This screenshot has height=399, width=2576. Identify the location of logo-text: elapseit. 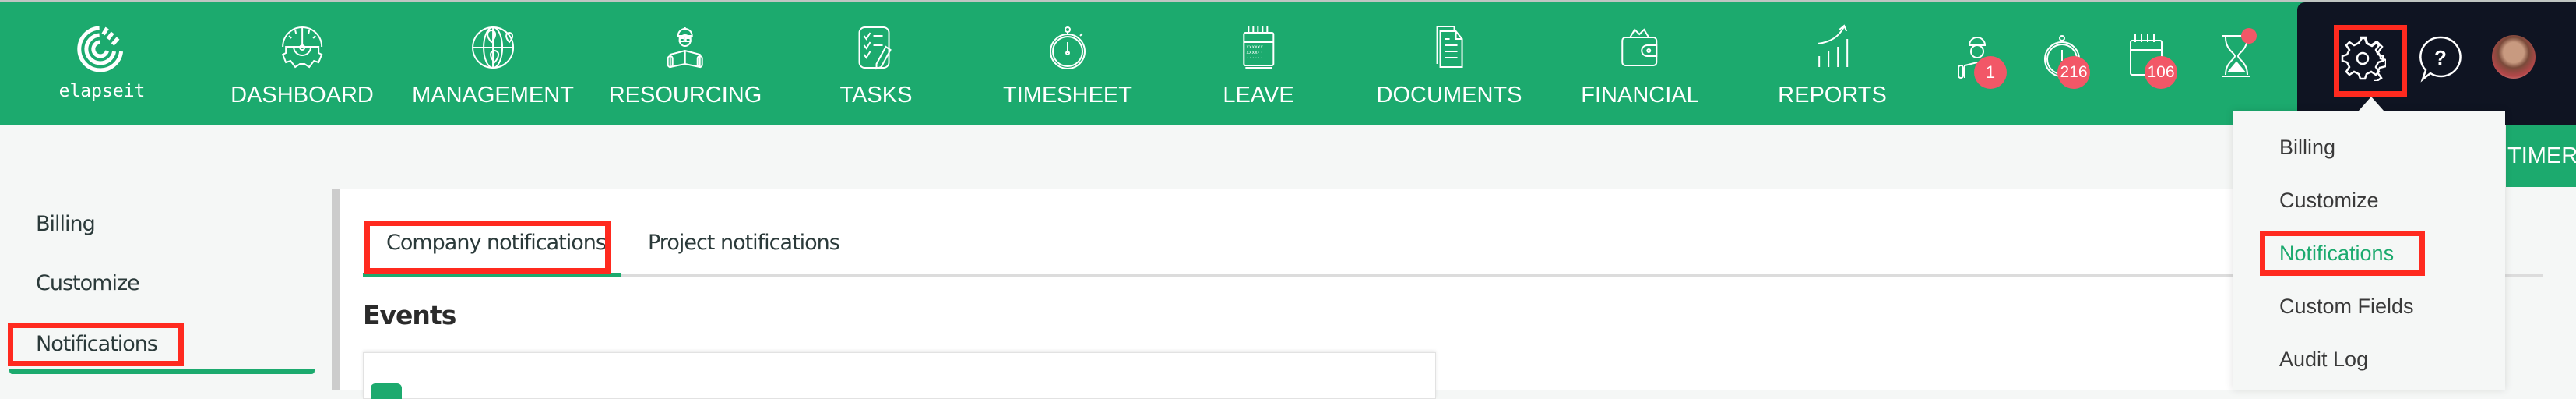
(102, 91).